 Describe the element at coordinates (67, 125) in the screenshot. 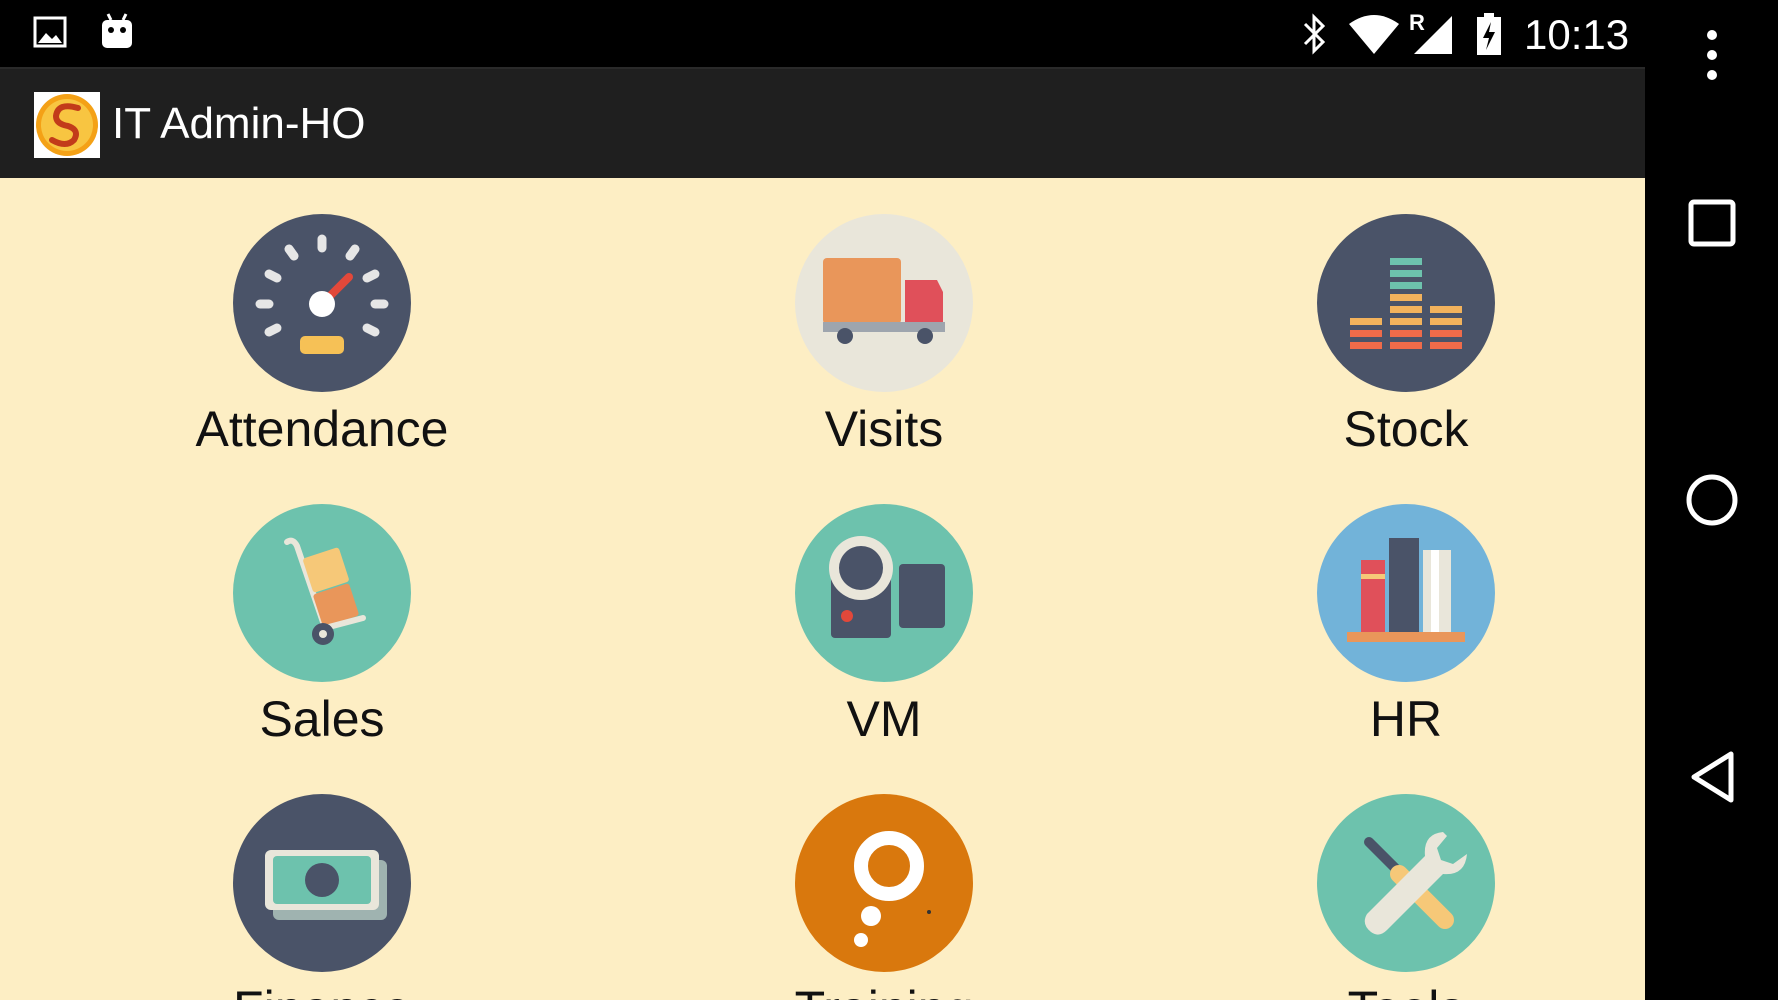

I see `app-logo-icon` at that location.